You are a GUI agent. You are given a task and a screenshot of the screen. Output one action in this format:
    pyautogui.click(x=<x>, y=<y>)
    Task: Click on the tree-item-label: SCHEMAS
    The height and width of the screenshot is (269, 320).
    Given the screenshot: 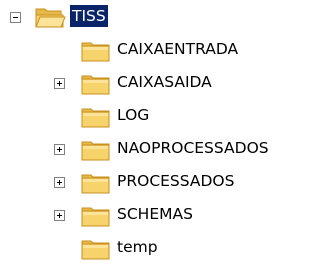 What is the action you would take?
    pyautogui.click(x=155, y=214)
    